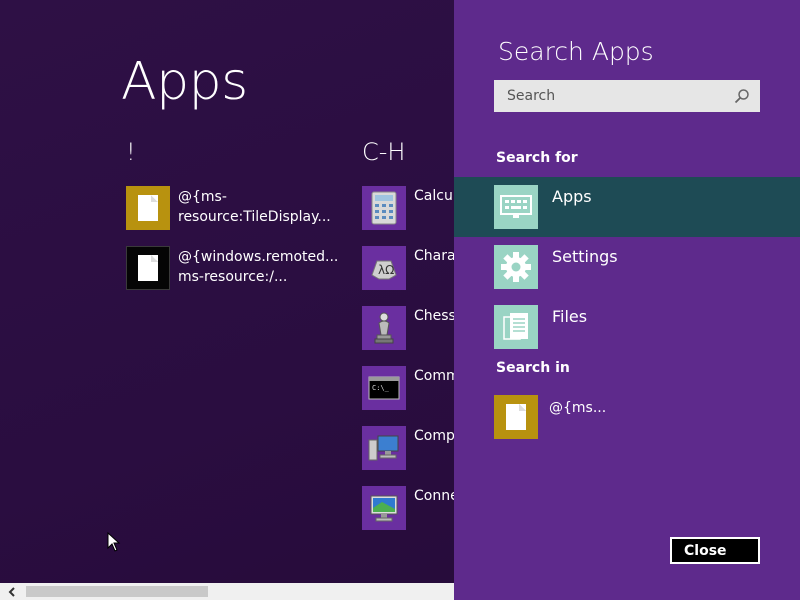 The width and height of the screenshot is (800, 600). What do you see at coordinates (117, 591) in the screenshot?
I see `scrollbar-thumb` at bounding box center [117, 591].